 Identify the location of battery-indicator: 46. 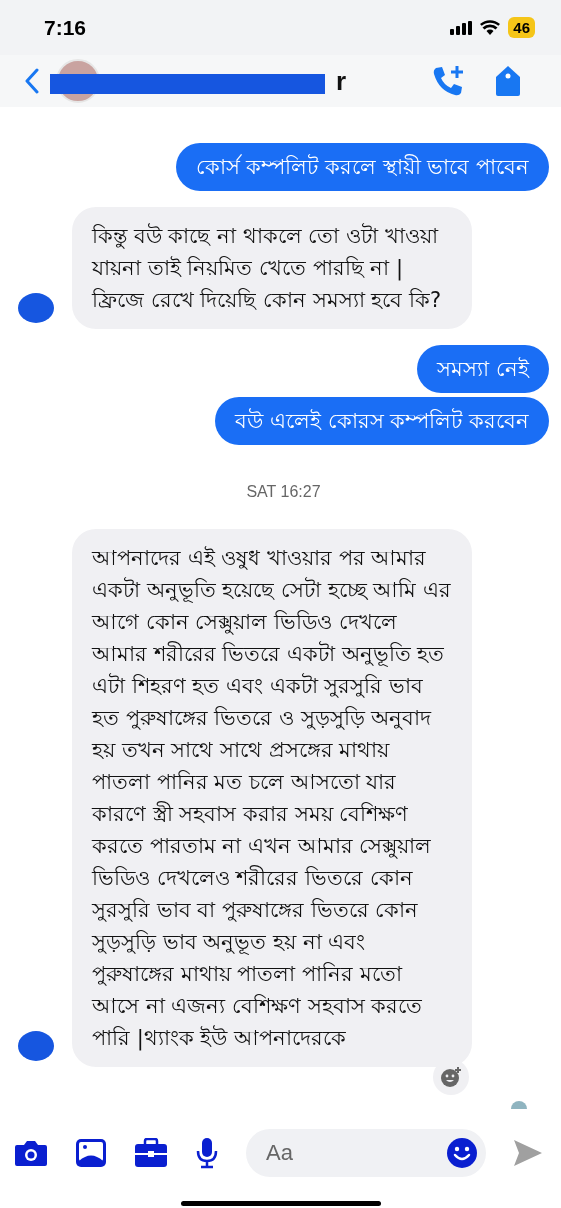
(521, 28).